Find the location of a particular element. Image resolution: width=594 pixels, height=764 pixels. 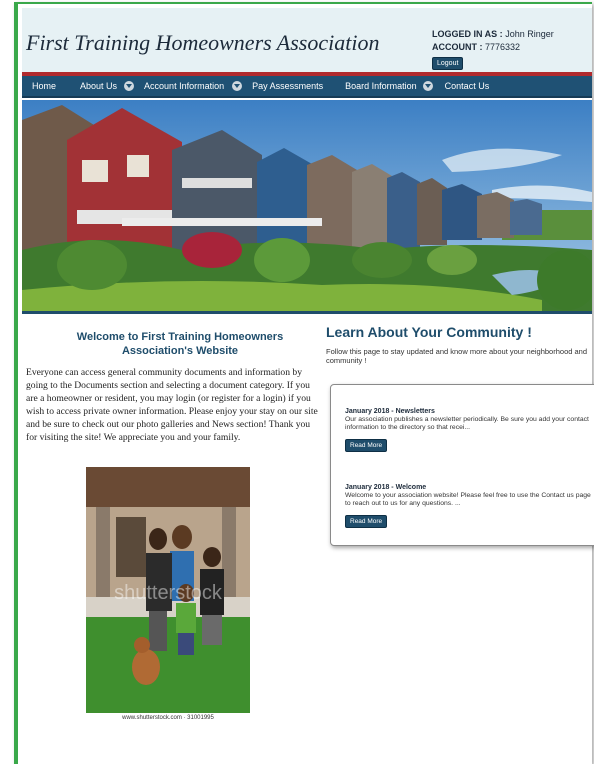

logged-in-row: LOGGED IN AS : John Ringer is located at coordinates (493, 34).